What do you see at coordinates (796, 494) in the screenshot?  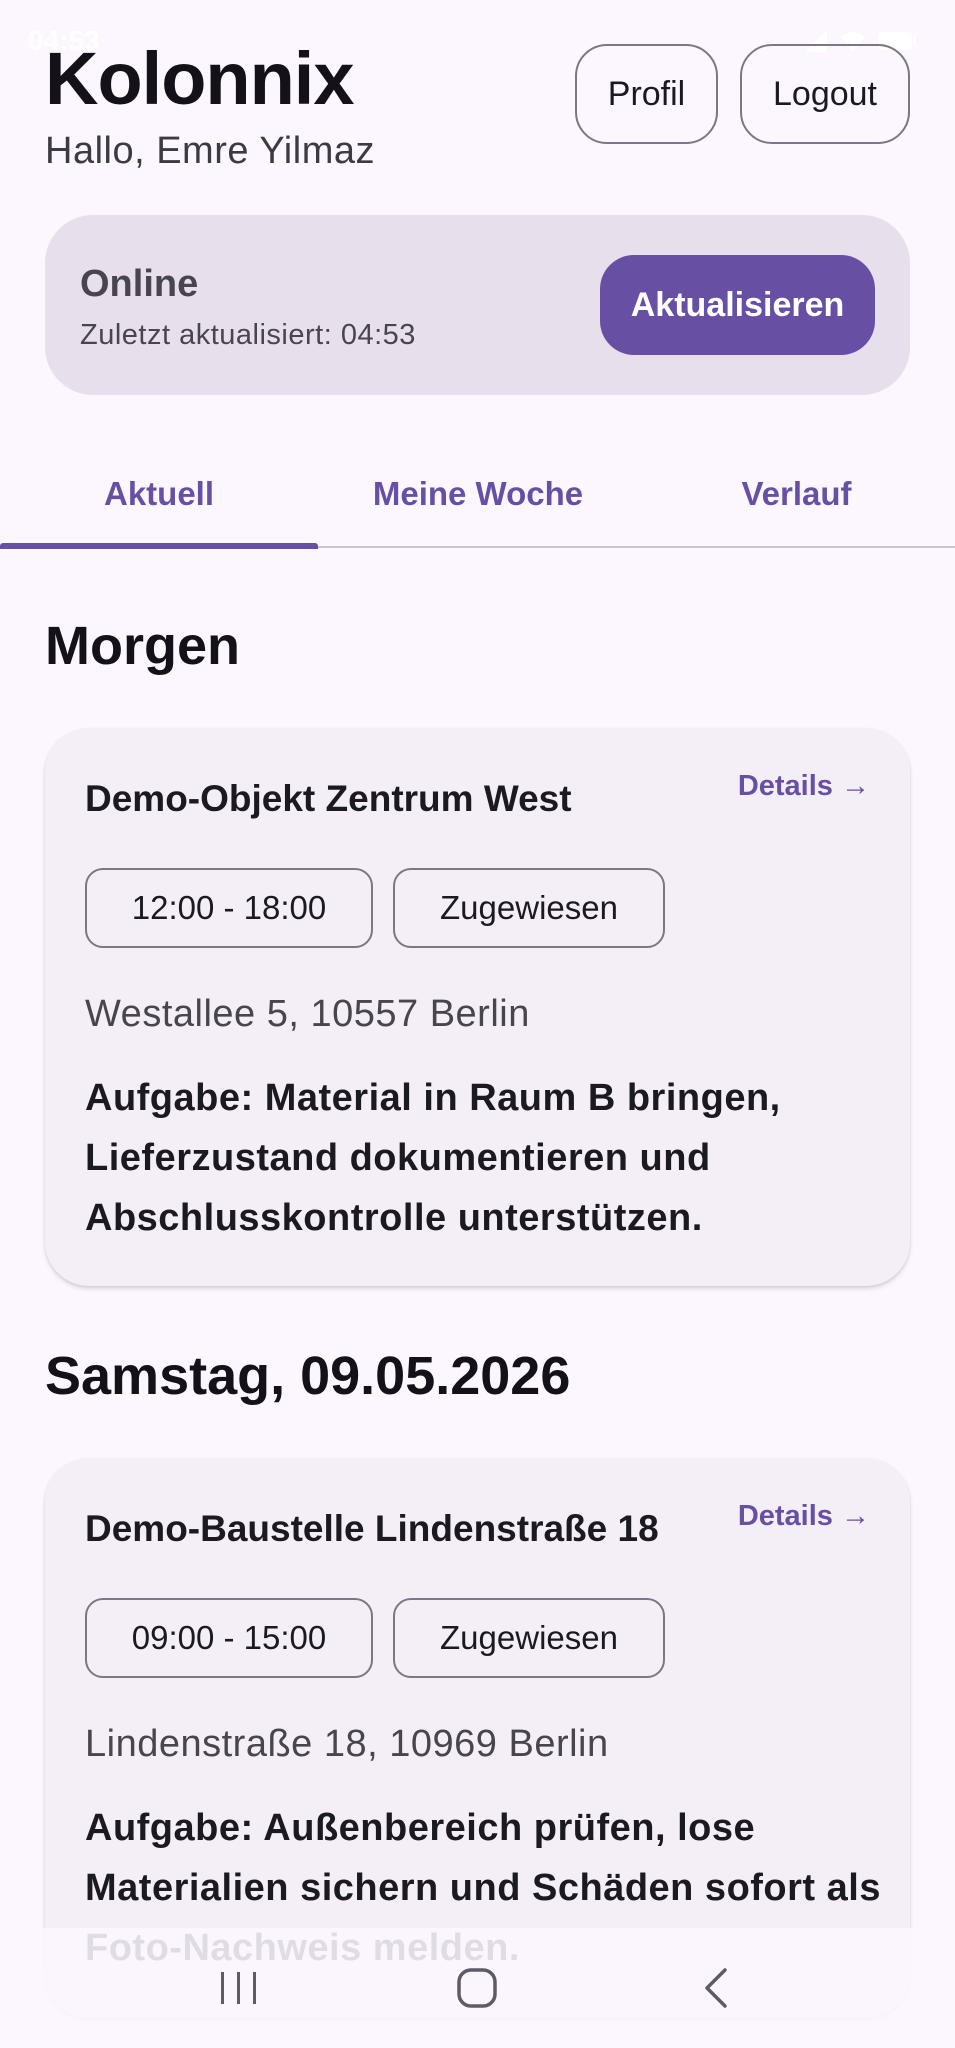 I see `tab-verlauf: Verlauf` at bounding box center [796, 494].